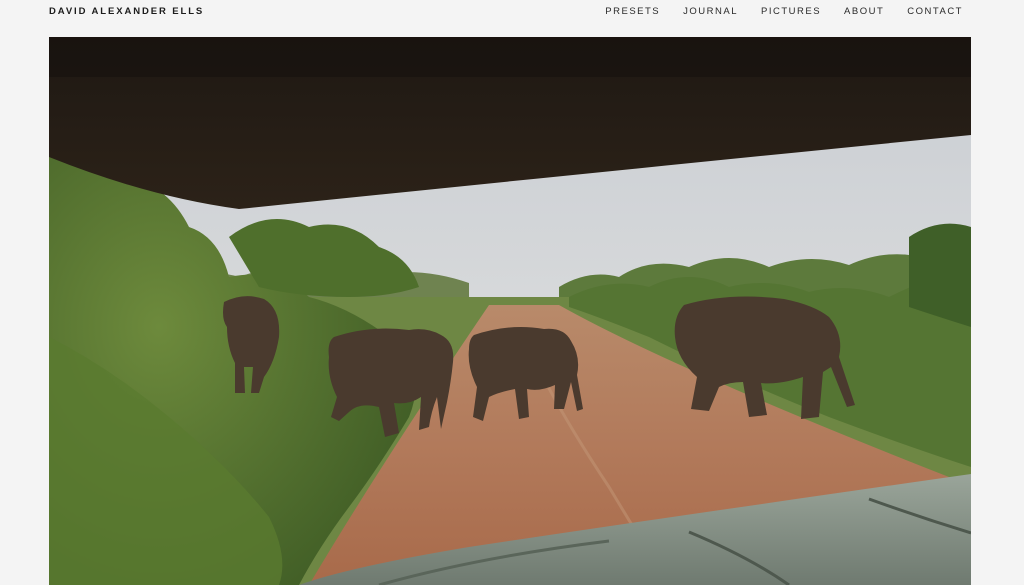  What do you see at coordinates (710, 11) in the screenshot?
I see `nav-item-journal: JOURNAL` at bounding box center [710, 11].